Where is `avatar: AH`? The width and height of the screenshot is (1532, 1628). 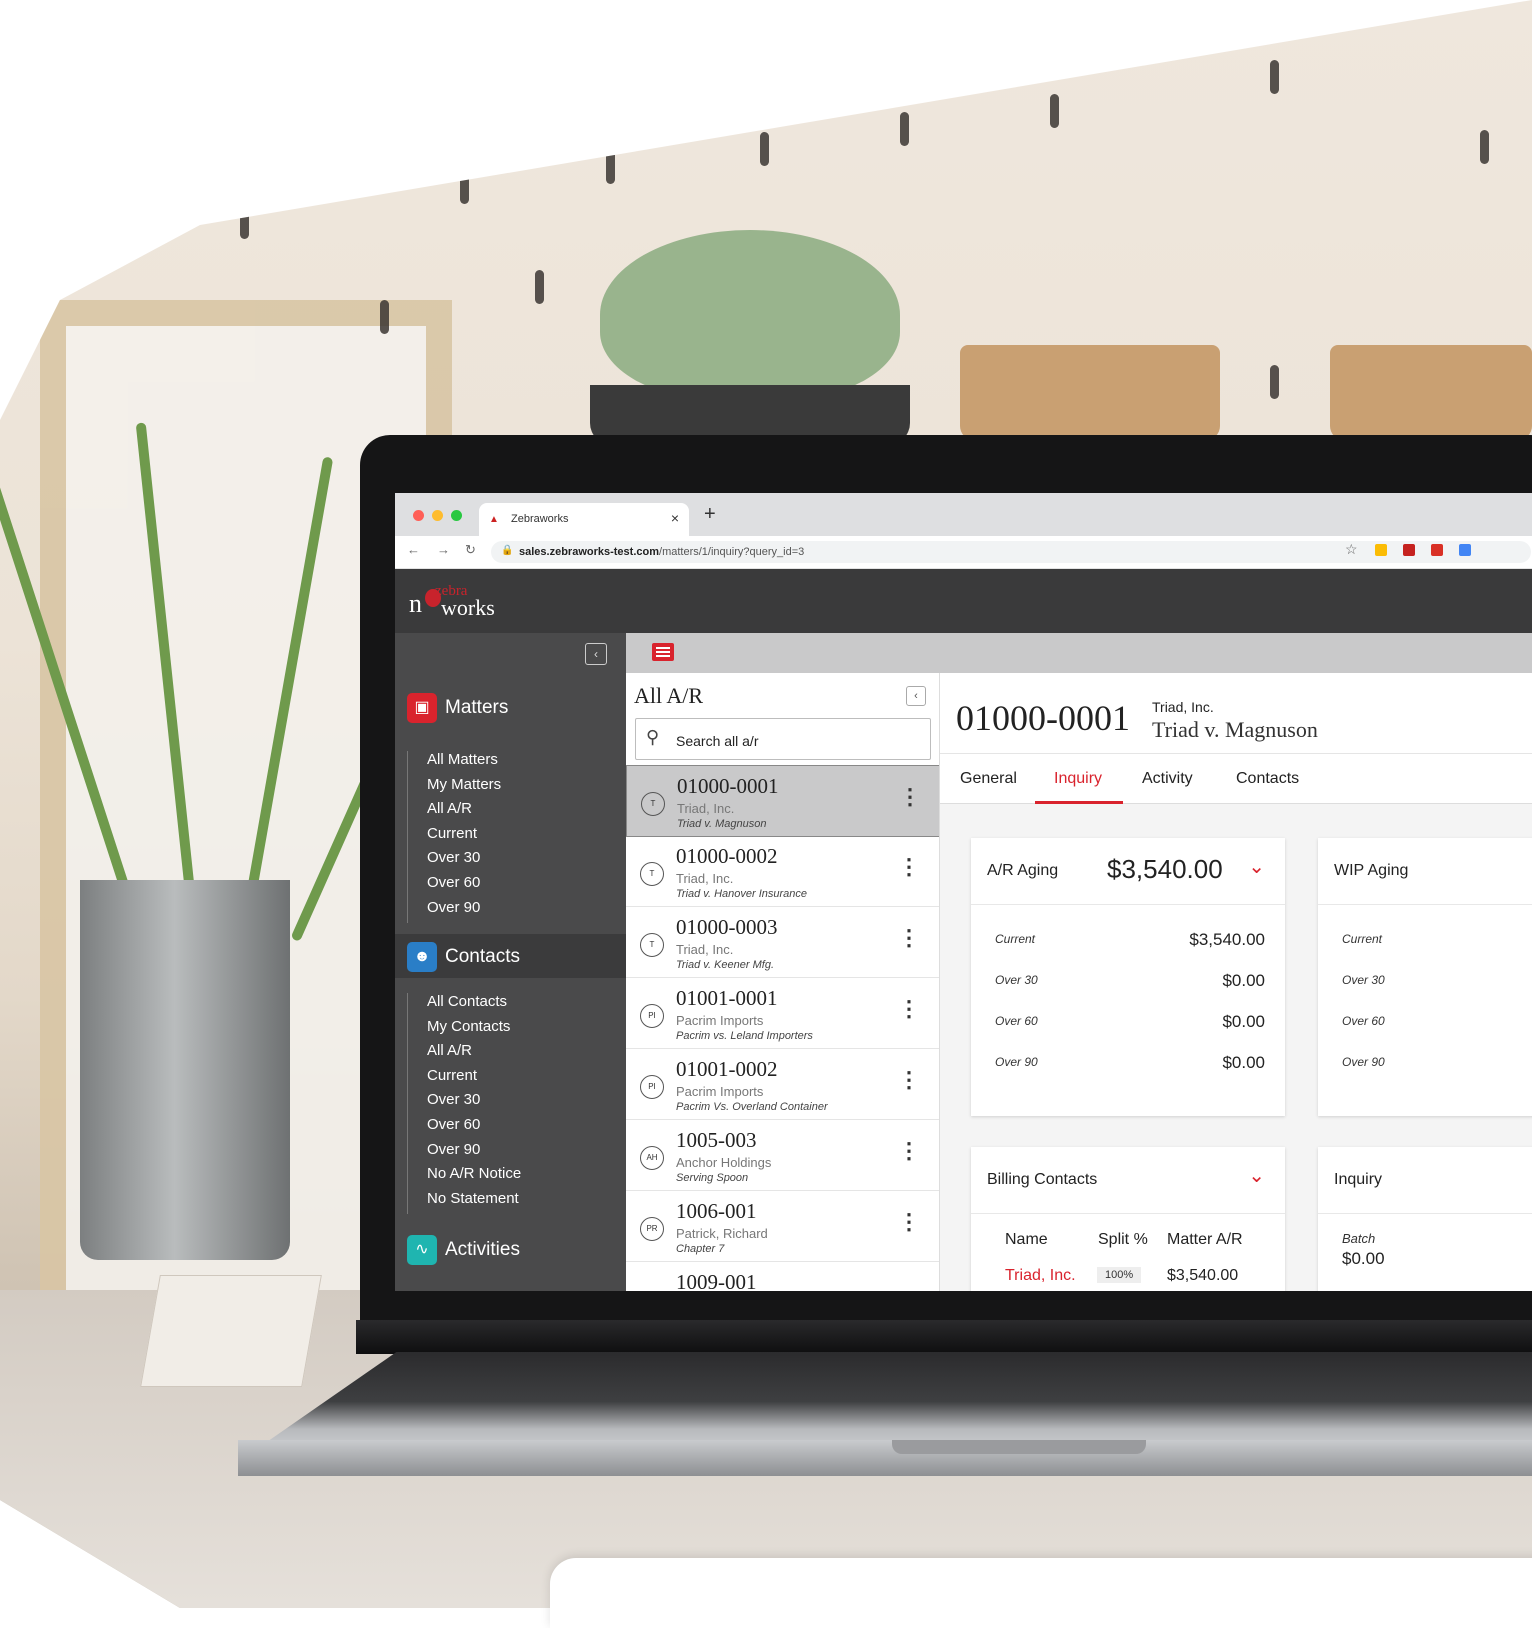
avatar: AH is located at coordinates (652, 1158).